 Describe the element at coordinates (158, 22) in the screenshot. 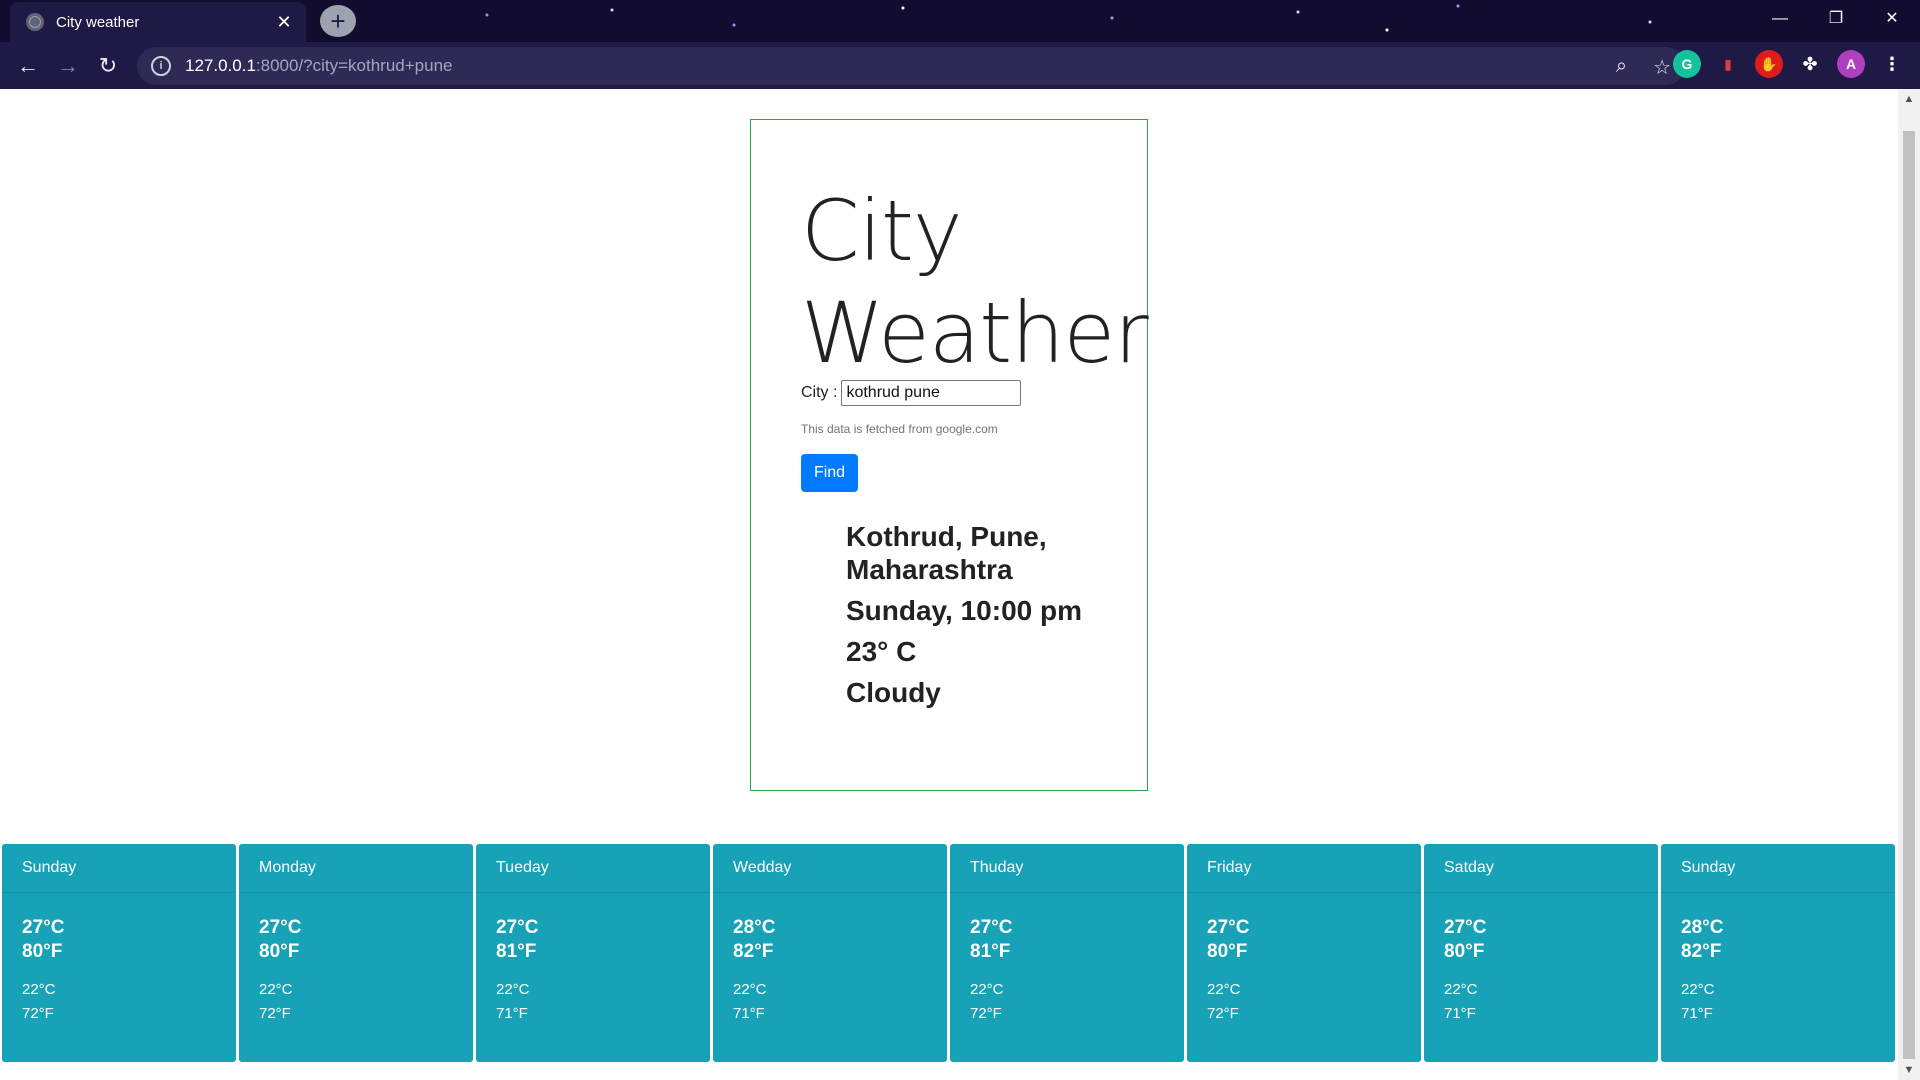

I see `browser-tab: City weather ✕` at that location.